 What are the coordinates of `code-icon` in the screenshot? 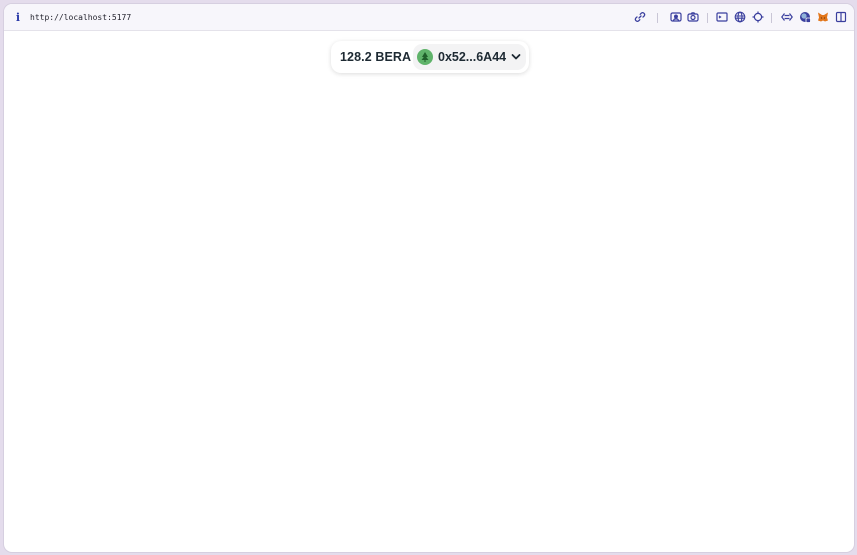 It's located at (787, 17).